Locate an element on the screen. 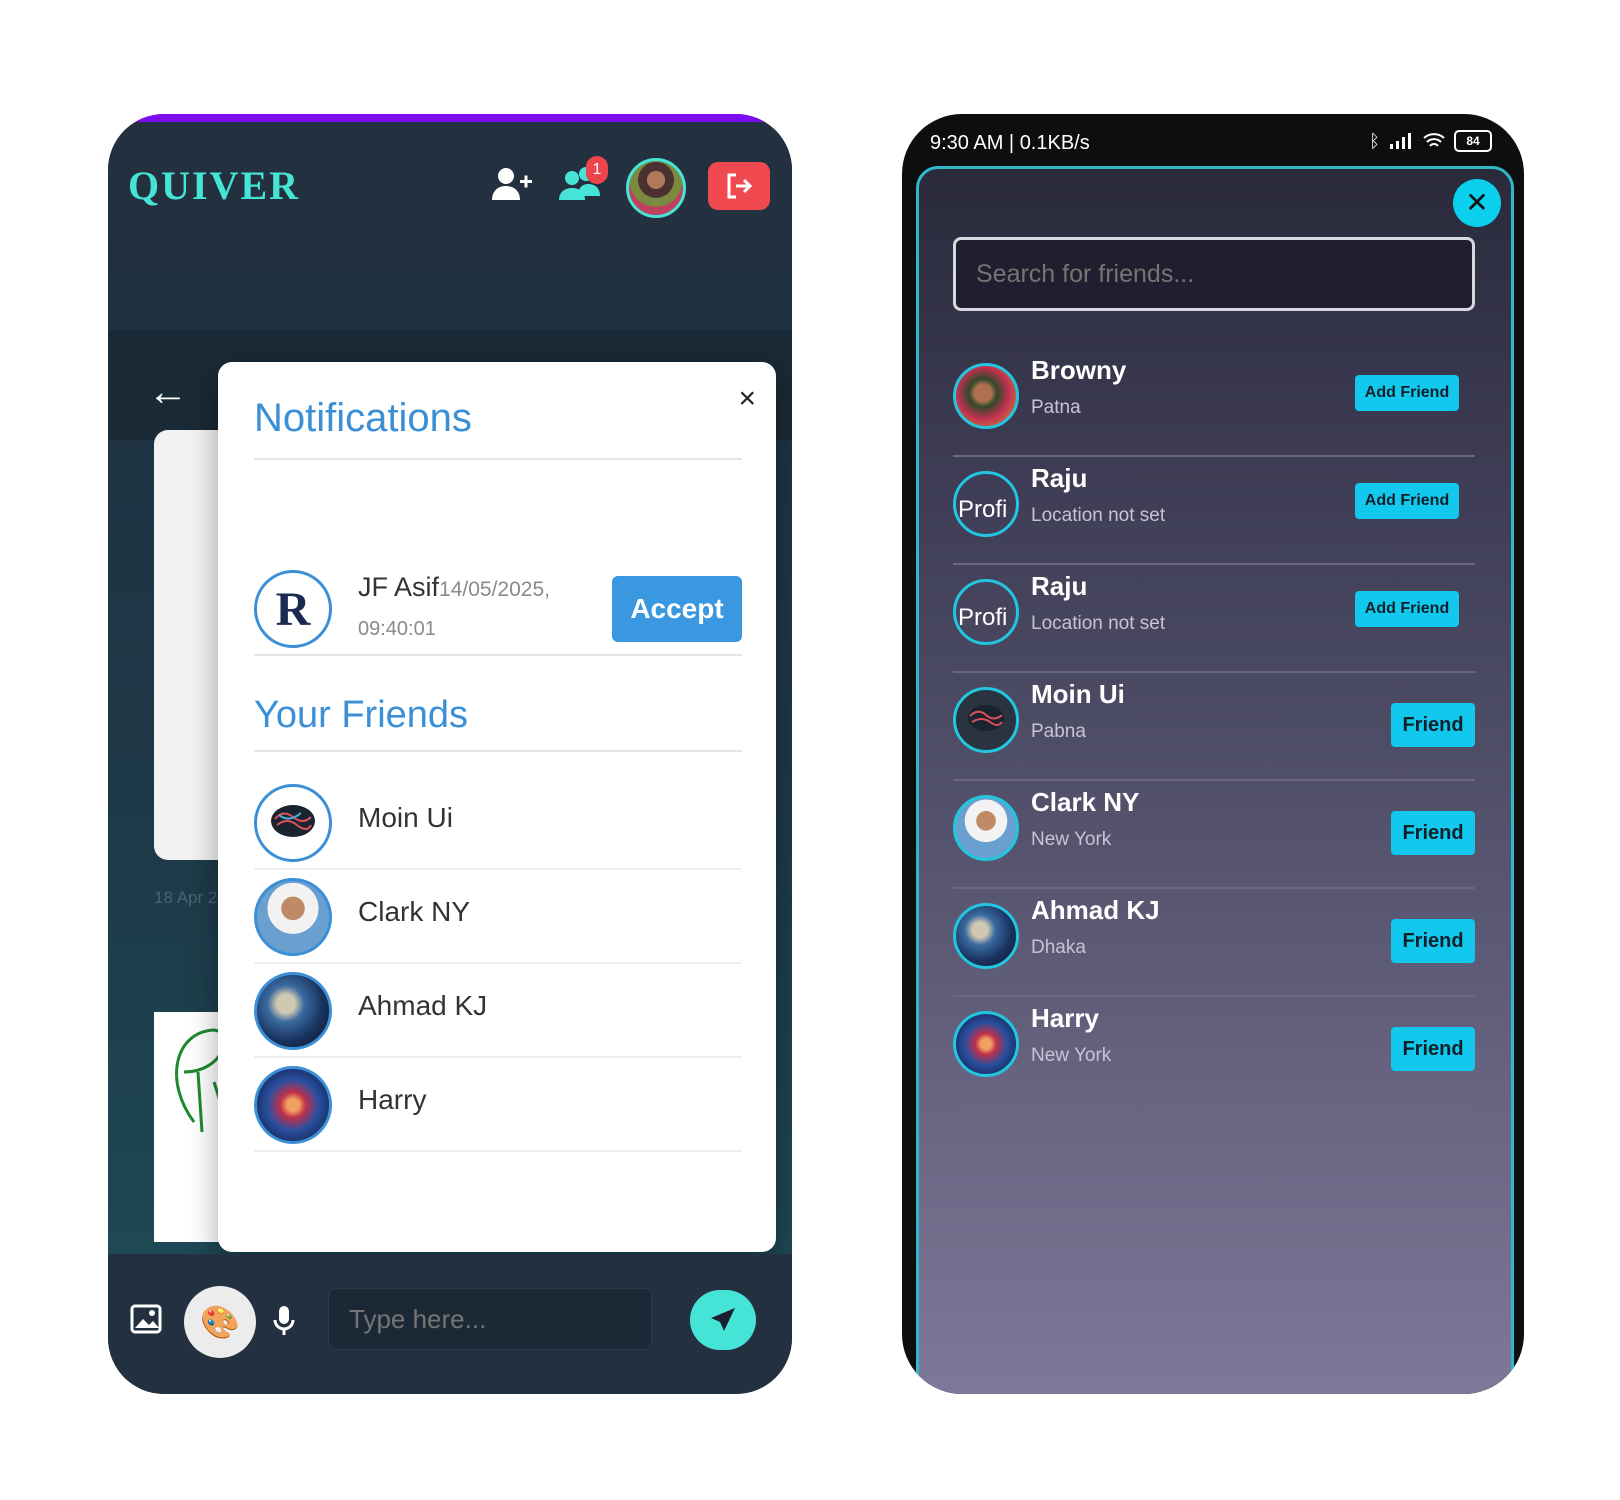 Image resolution: width=1620 pixels, height=1500 pixels. close-button: ✕ is located at coordinates (1477, 203).